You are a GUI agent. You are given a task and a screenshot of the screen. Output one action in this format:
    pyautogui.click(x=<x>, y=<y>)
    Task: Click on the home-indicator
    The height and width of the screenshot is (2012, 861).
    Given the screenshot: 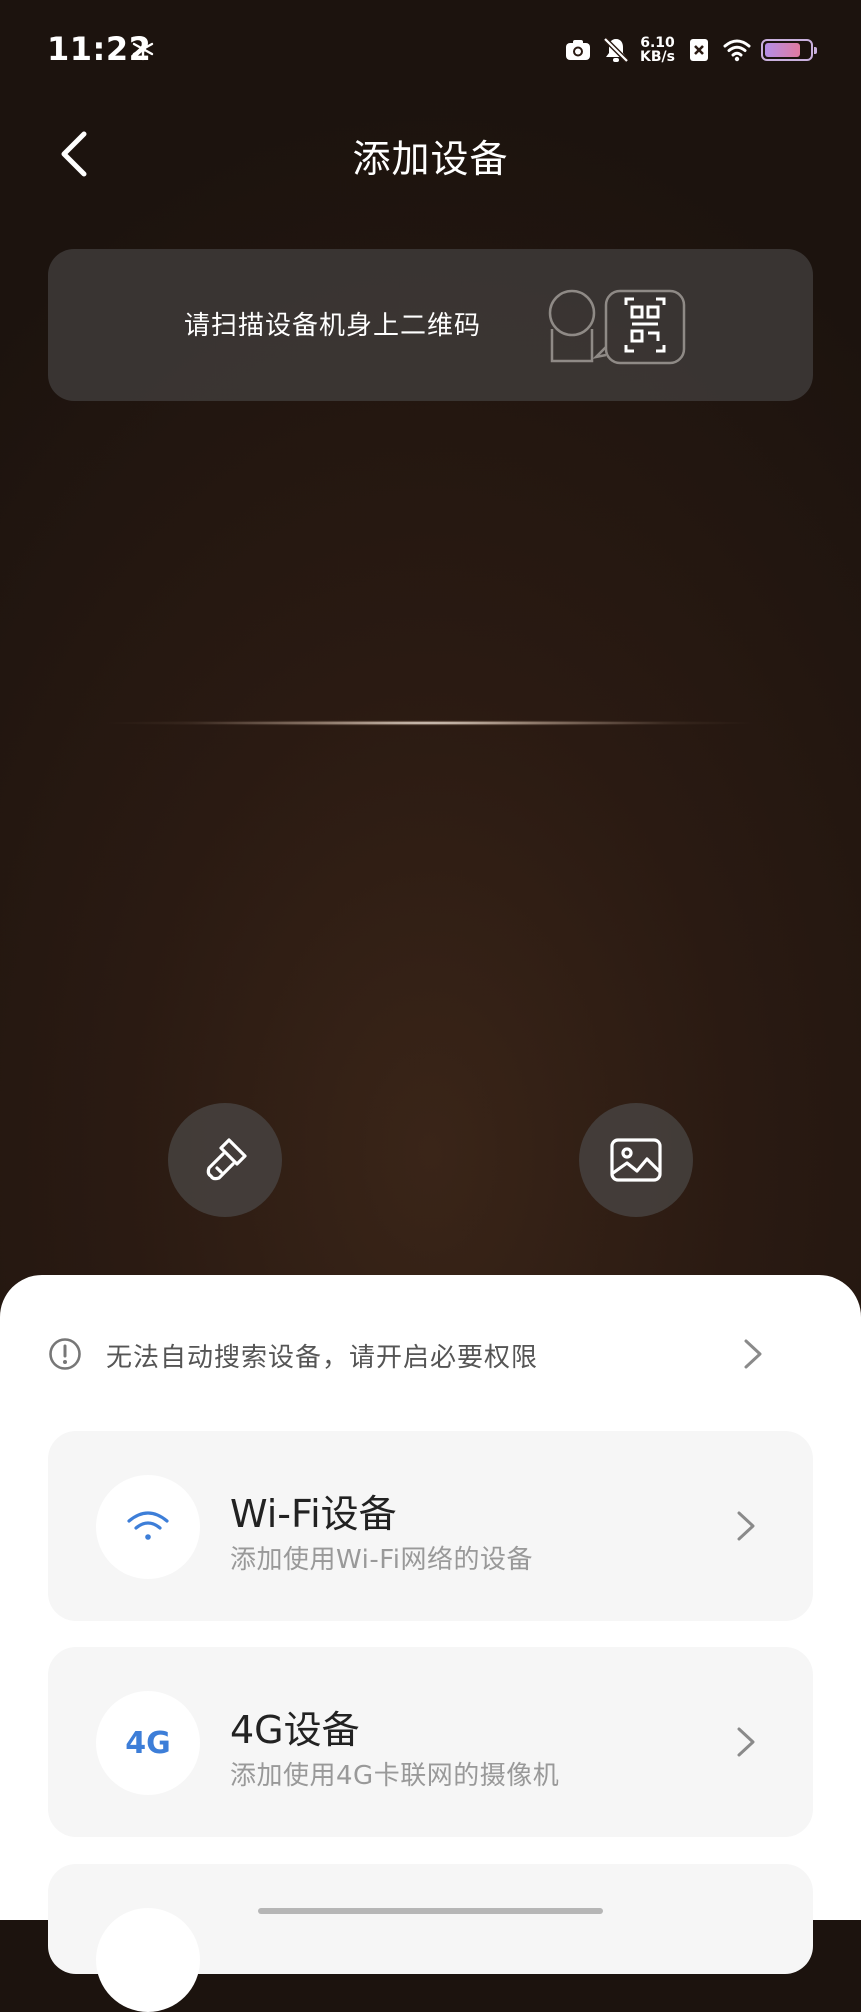 What is the action you would take?
    pyautogui.click(x=430, y=1911)
    